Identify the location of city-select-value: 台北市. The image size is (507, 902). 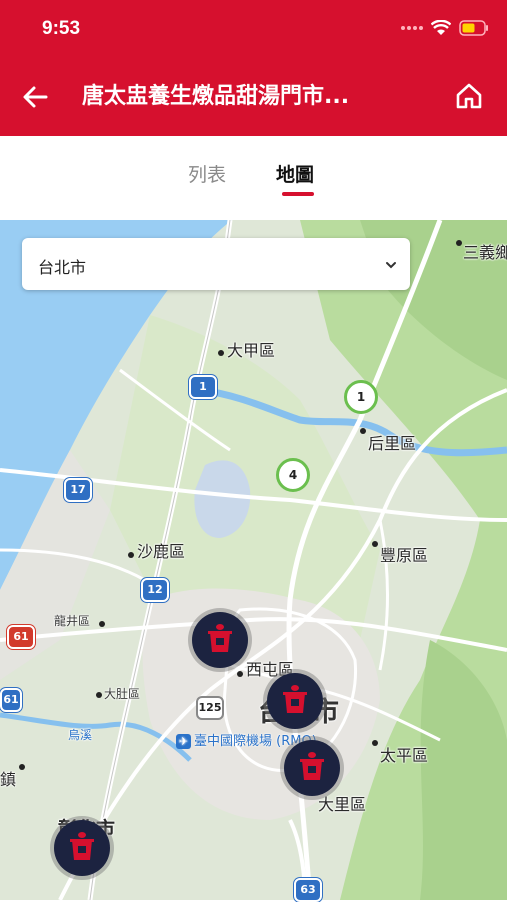
(62, 267).